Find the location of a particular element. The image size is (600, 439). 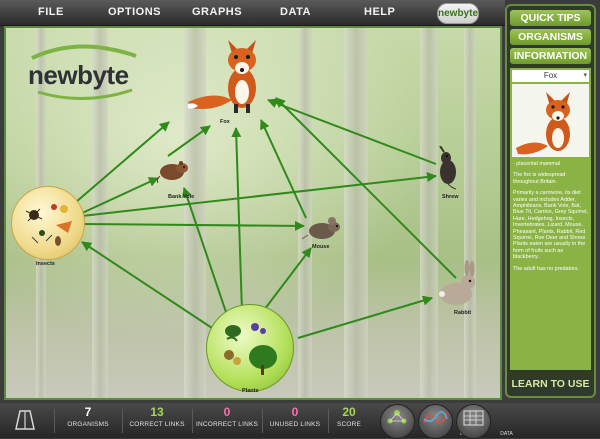

quick-tips-button: QUICK TIPS is located at coordinates (550, 18).